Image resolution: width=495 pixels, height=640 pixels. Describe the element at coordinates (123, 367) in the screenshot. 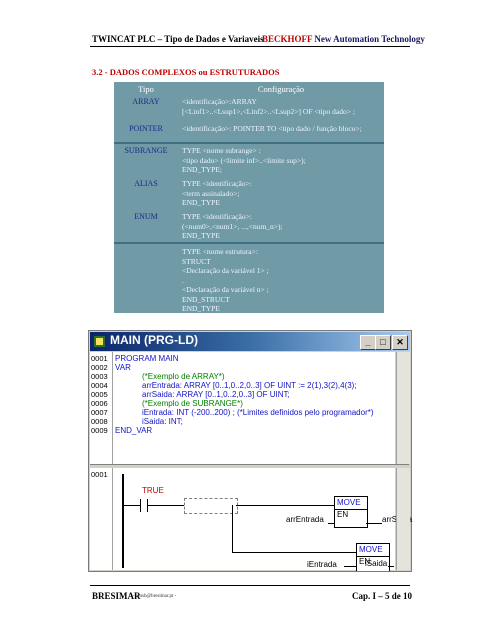

I see `code-line: VAR` at that location.